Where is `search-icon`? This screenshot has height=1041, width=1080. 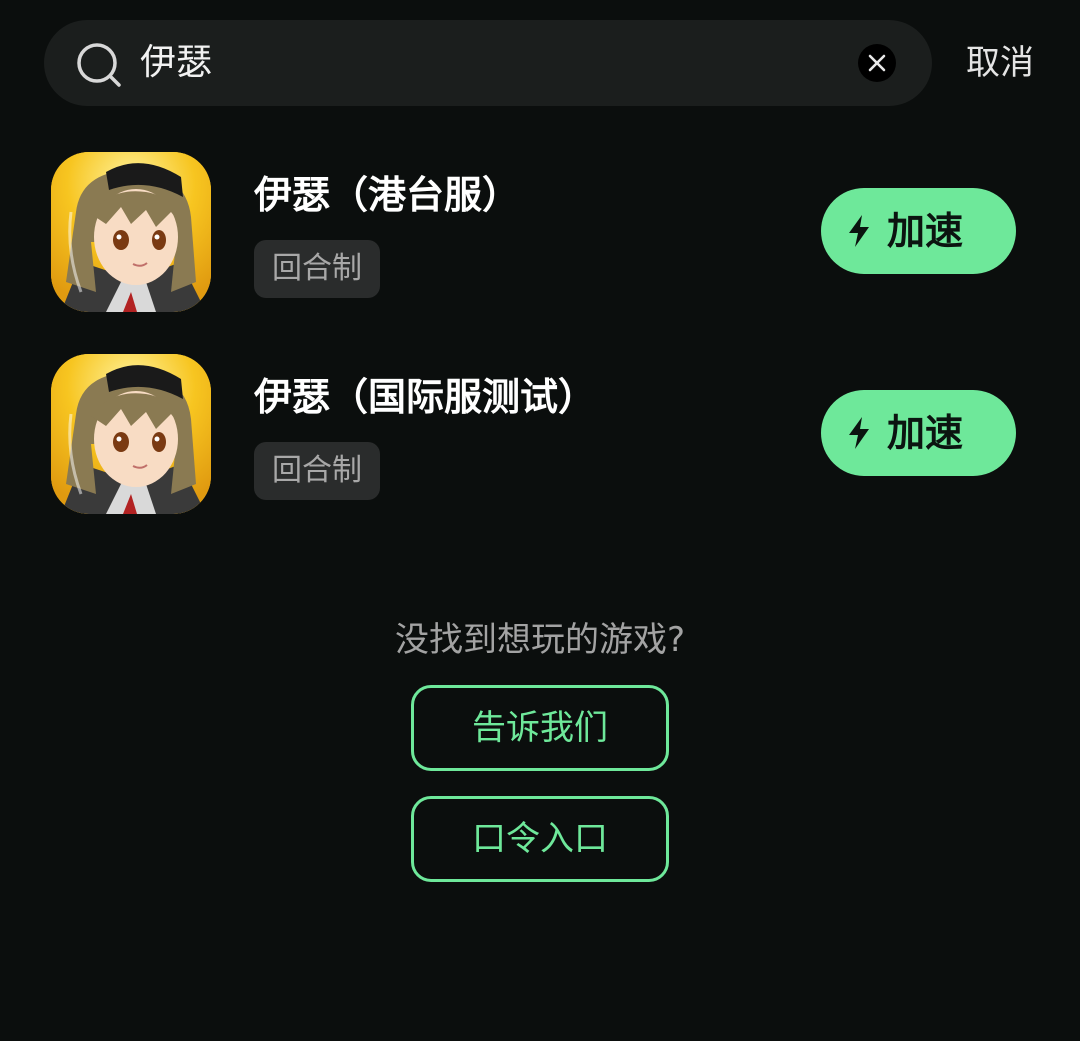
search-icon is located at coordinates (99, 65).